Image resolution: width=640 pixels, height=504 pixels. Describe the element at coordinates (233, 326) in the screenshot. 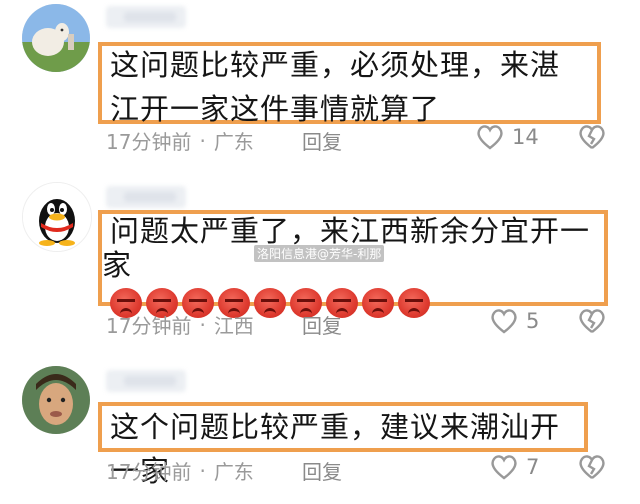

I see `comment-location: 江西` at that location.